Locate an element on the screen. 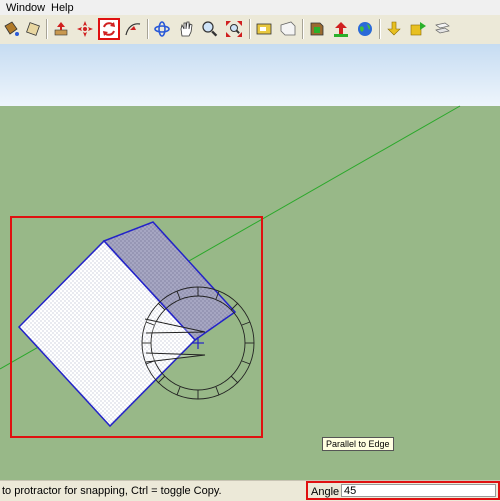  eraser-icon is located at coordinates (33, 29).